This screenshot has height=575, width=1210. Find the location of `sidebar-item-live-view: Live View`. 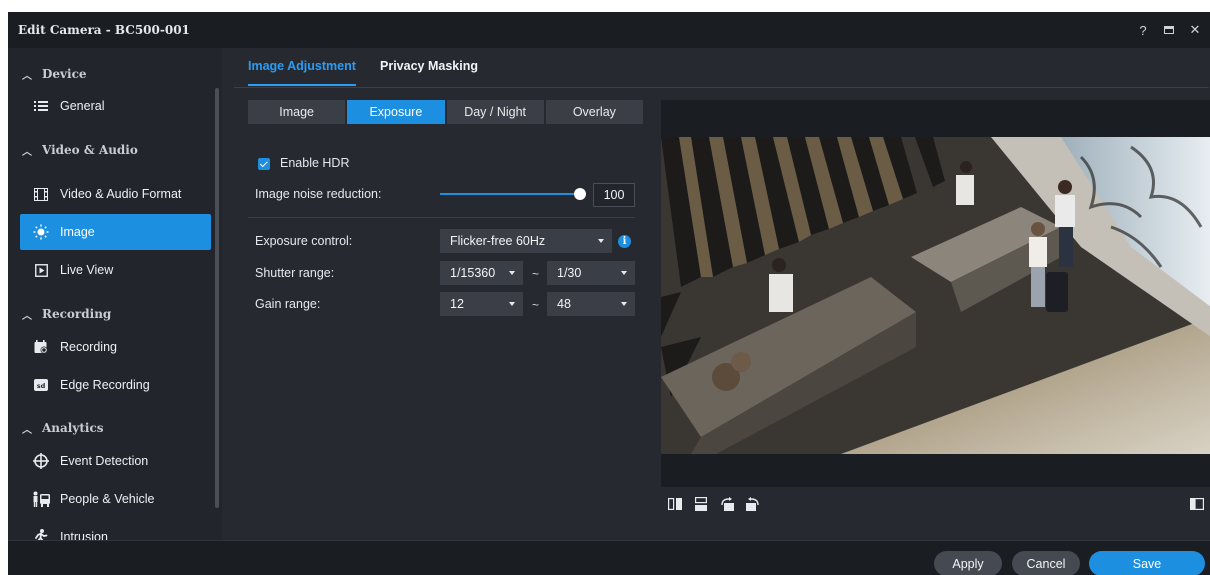

sidebar-item-live-view: Live View is located at coordinates (115, 270).